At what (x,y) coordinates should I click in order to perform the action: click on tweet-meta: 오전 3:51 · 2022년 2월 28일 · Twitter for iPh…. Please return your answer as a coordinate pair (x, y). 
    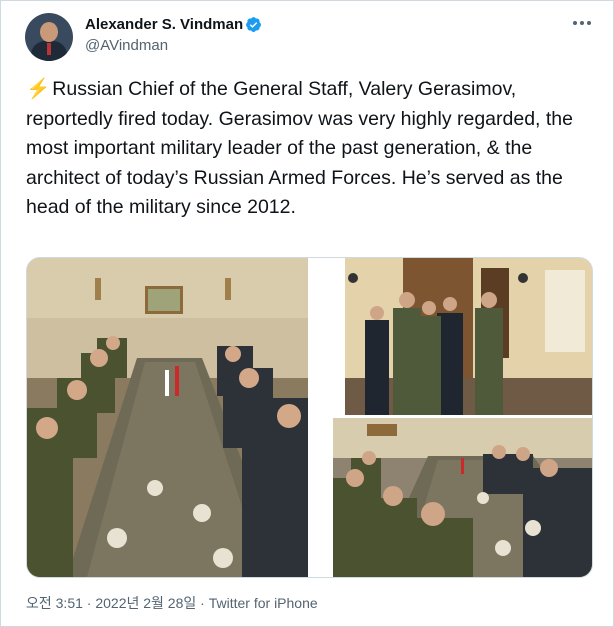
    Looking at the image, I should click on (172, 603).